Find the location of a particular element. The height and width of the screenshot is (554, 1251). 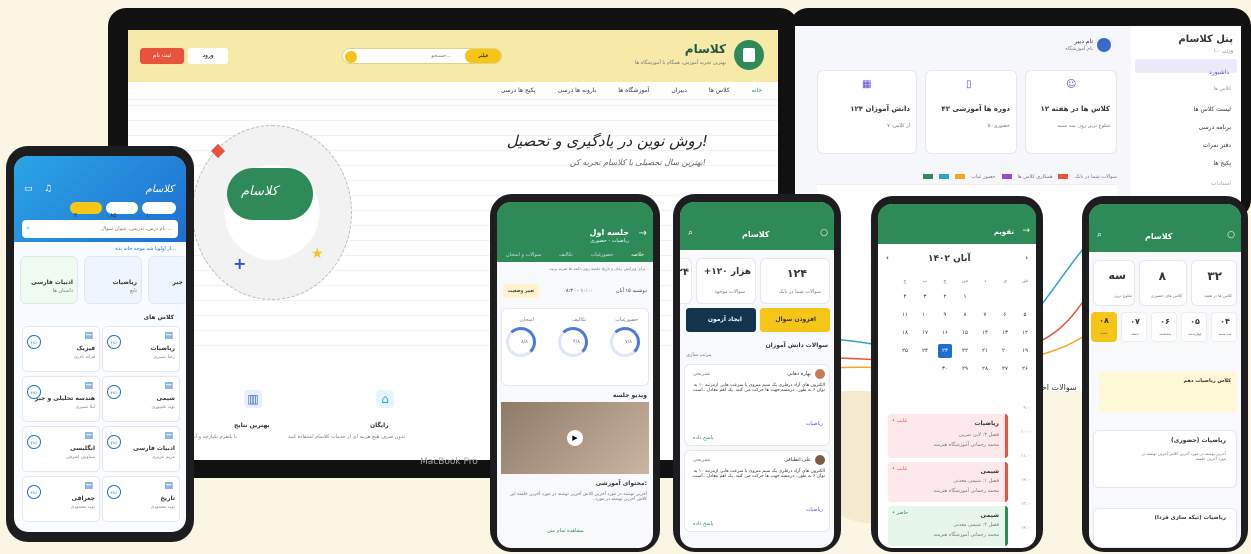

calendar-day: ۲۳ is located at coordinates (945, 351).